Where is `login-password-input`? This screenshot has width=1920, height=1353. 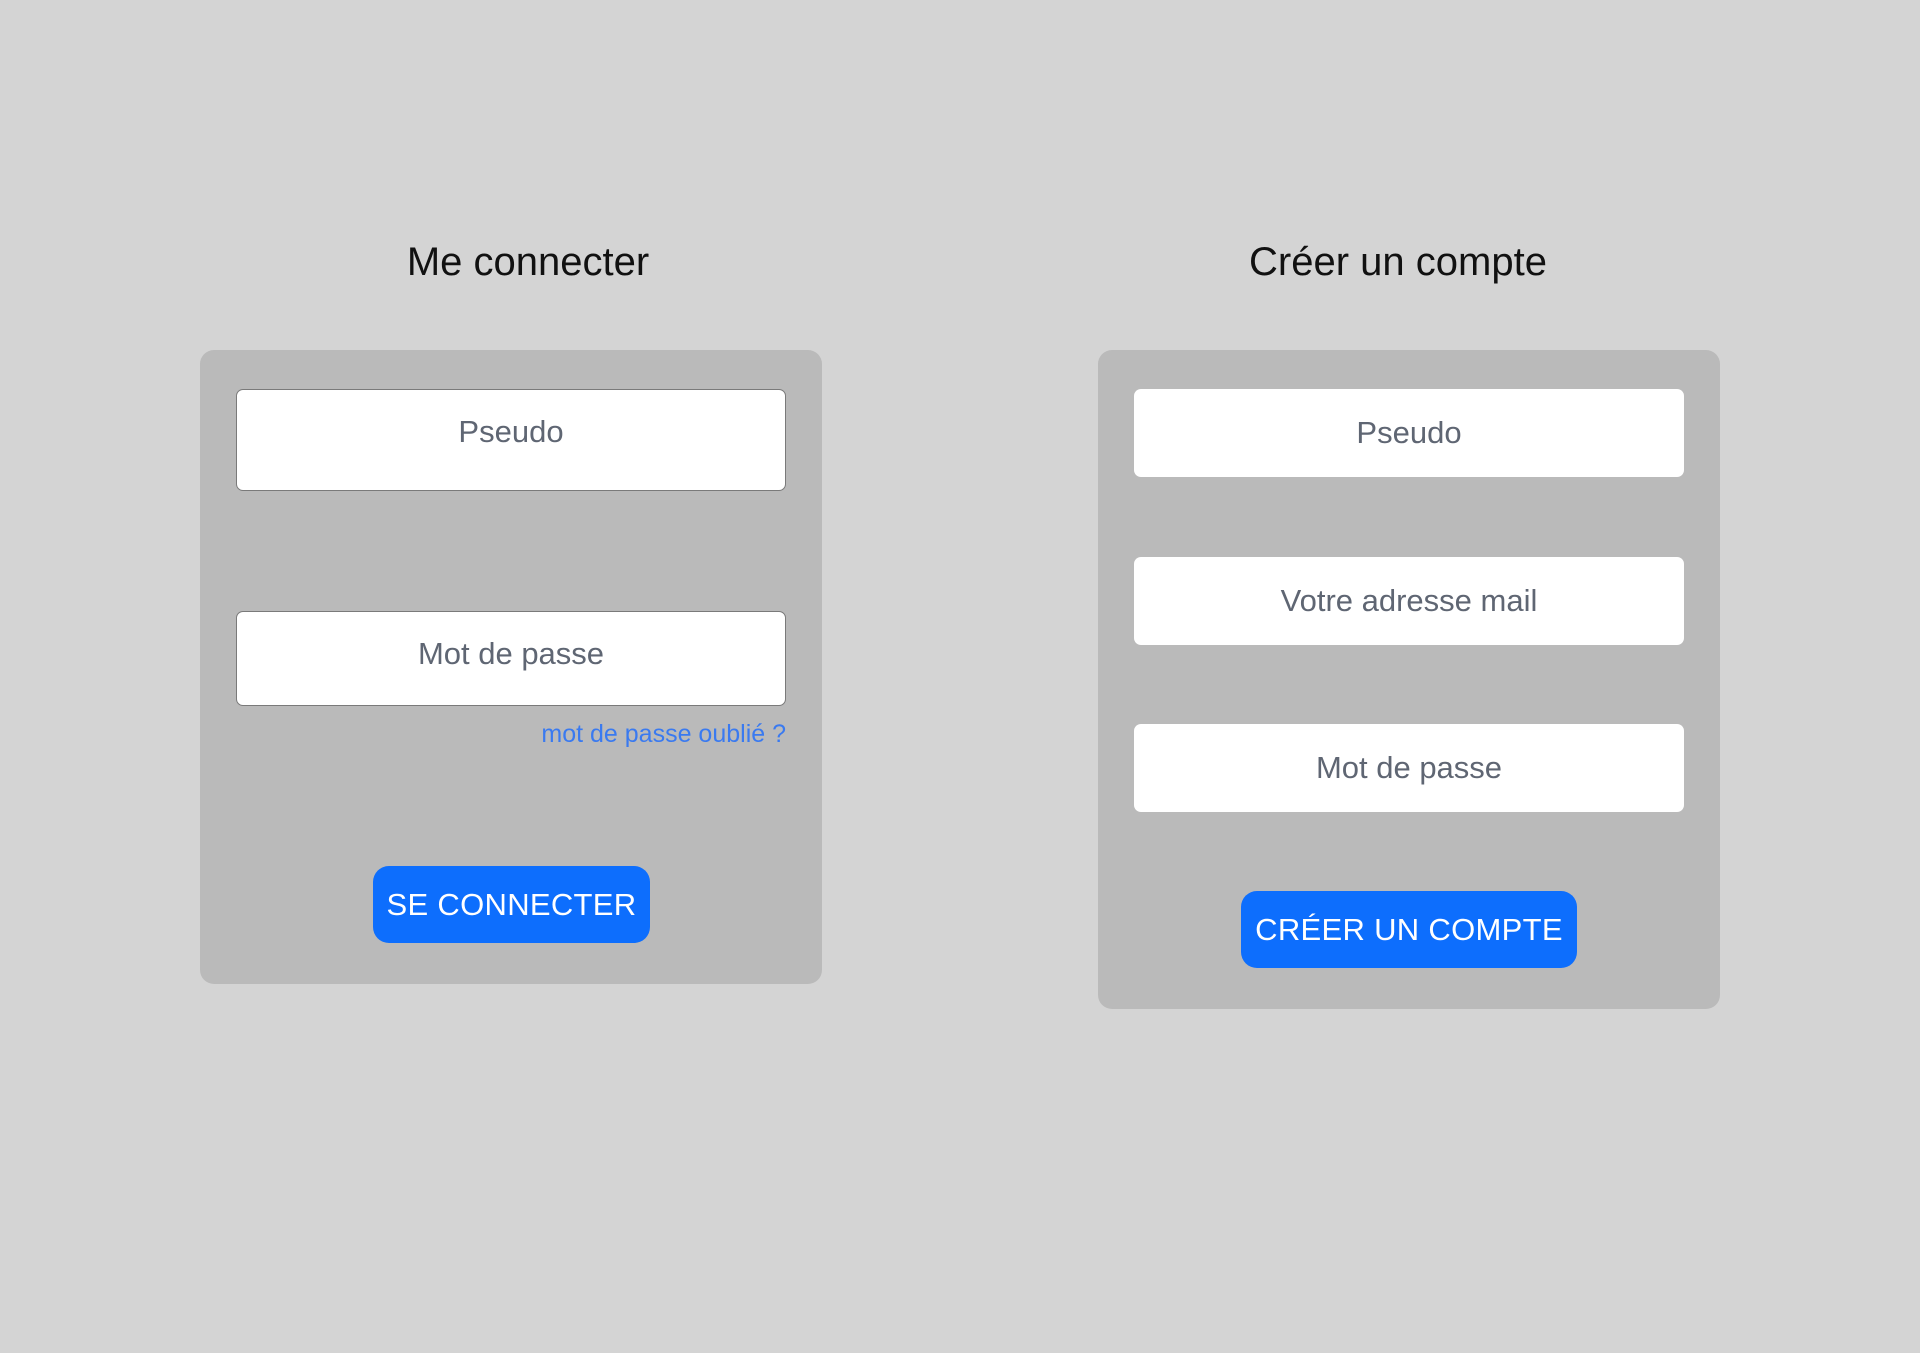
login-password-input is located at coordinates (511, 658).